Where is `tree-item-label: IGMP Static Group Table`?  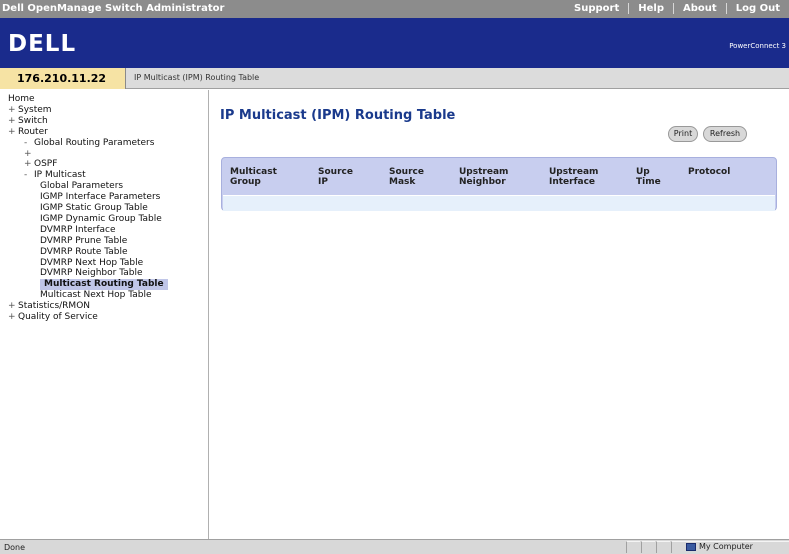 tree-item-label: IGMP Static Group Table is located at coordinates (94, 208).